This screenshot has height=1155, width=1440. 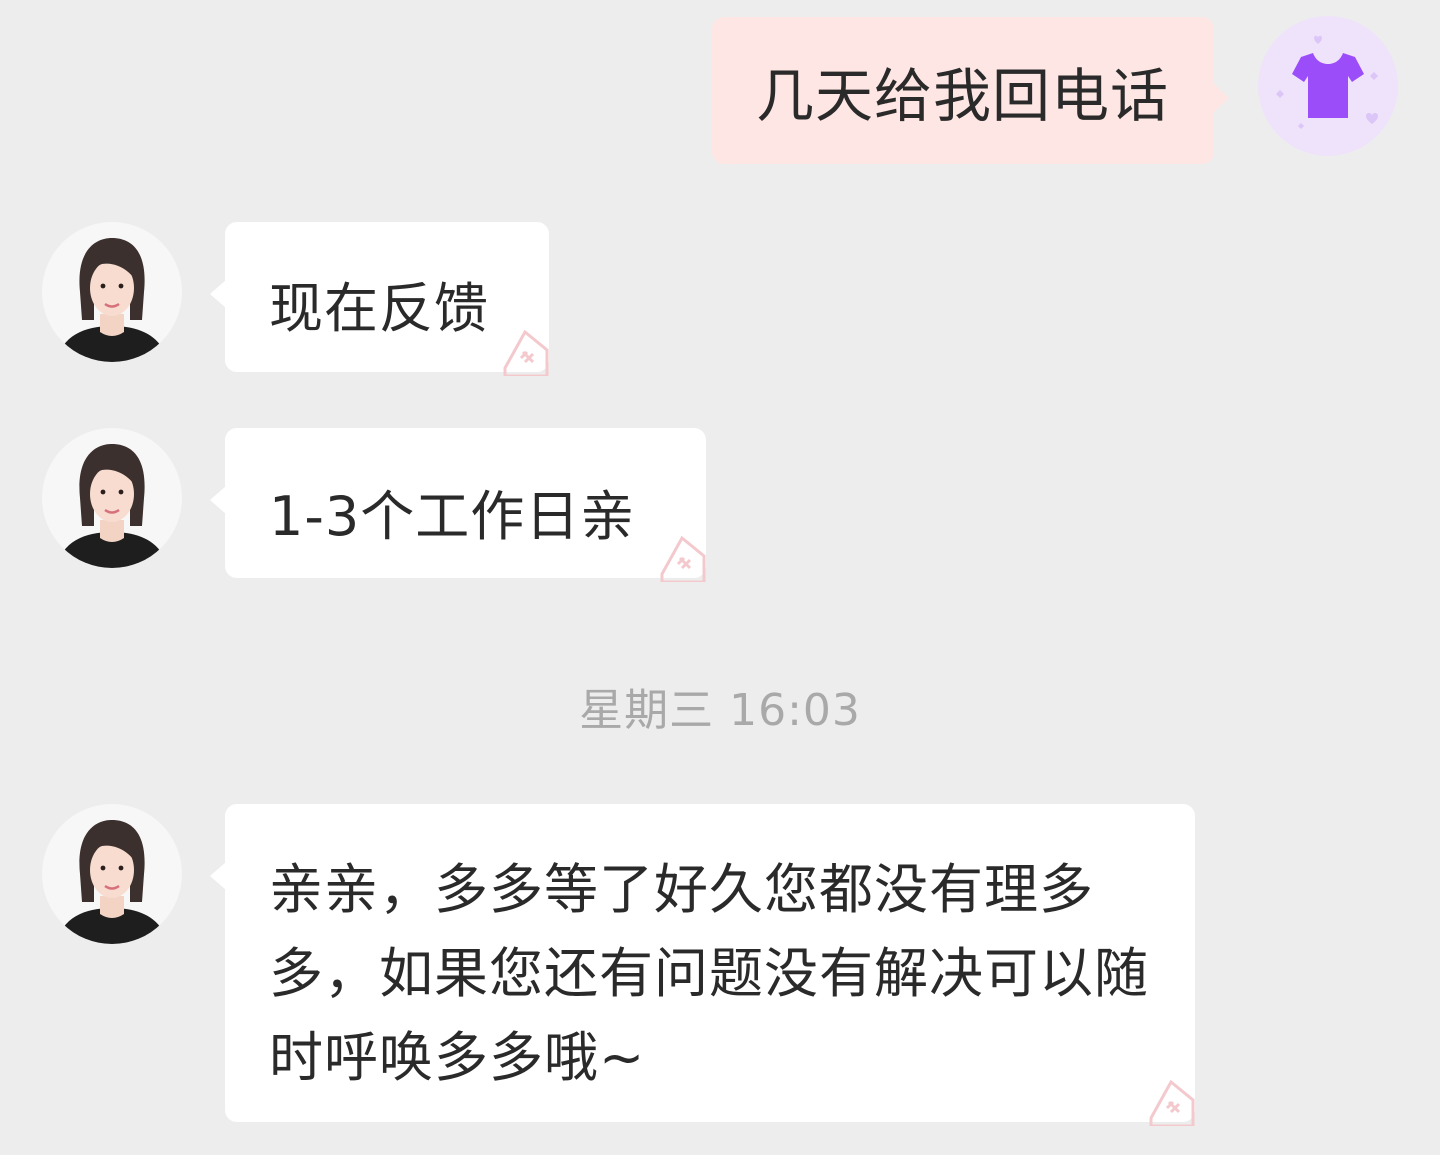 I want to click on message-text: 几天给我回电话, so click(x=963, y=95).